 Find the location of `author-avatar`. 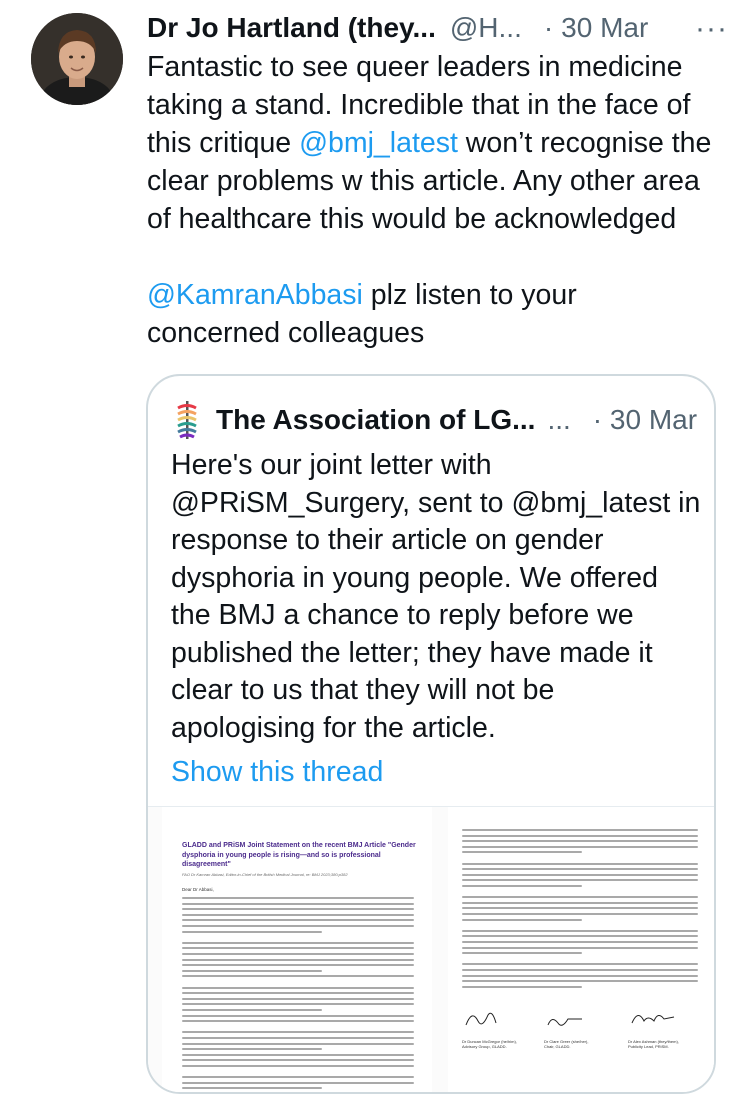

author-avatar is located at coordinates (77, 59).